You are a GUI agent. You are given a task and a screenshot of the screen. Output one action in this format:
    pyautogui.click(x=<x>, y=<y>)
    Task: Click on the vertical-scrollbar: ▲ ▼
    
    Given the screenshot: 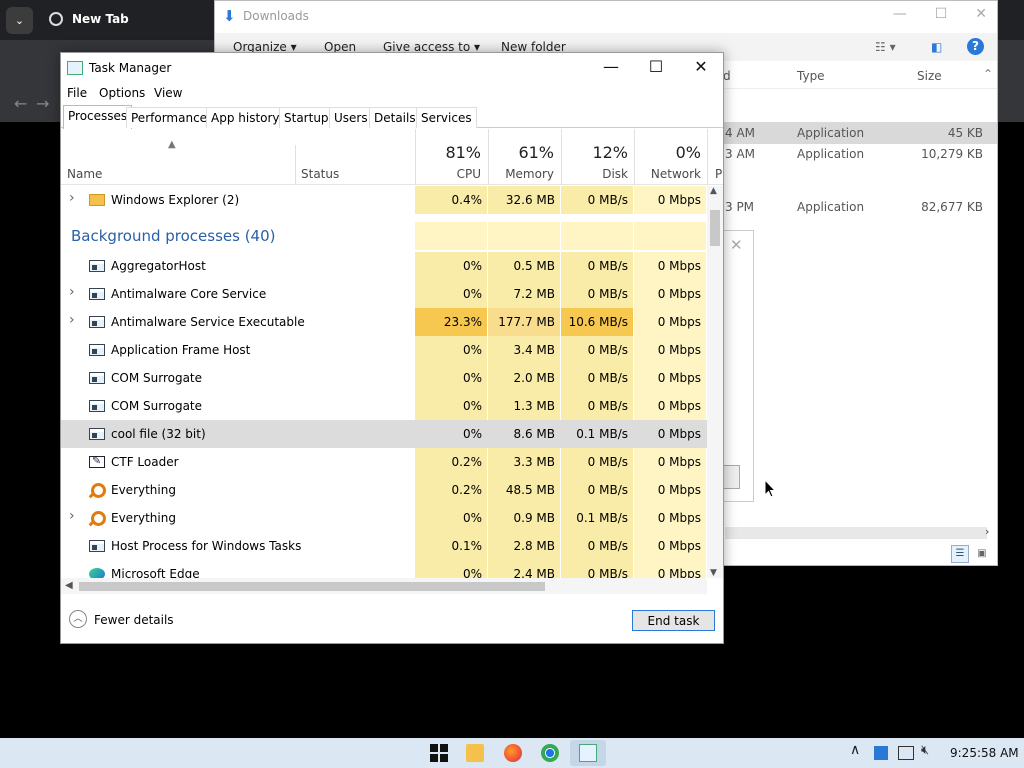 What is the action you would take?
    pyautogui.click(x=715, y=382)
    